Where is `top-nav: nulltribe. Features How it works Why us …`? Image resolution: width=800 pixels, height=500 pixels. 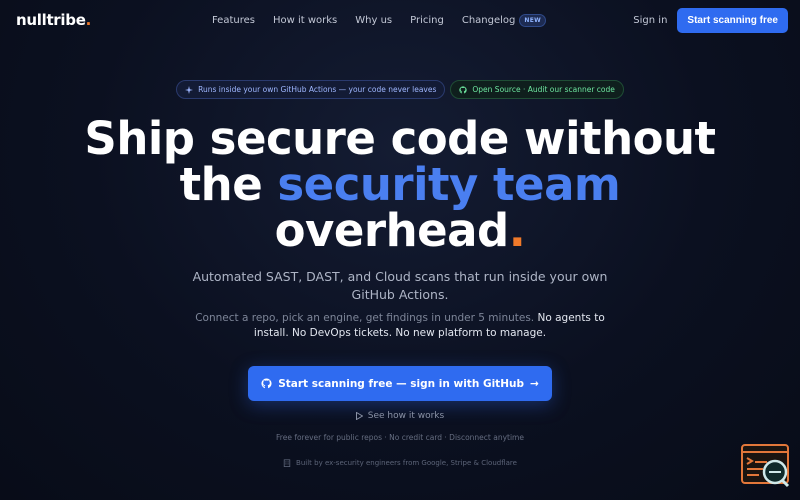 top-nav: nulltribe. Features How it works Why us … is located at coordinates (400, 20).